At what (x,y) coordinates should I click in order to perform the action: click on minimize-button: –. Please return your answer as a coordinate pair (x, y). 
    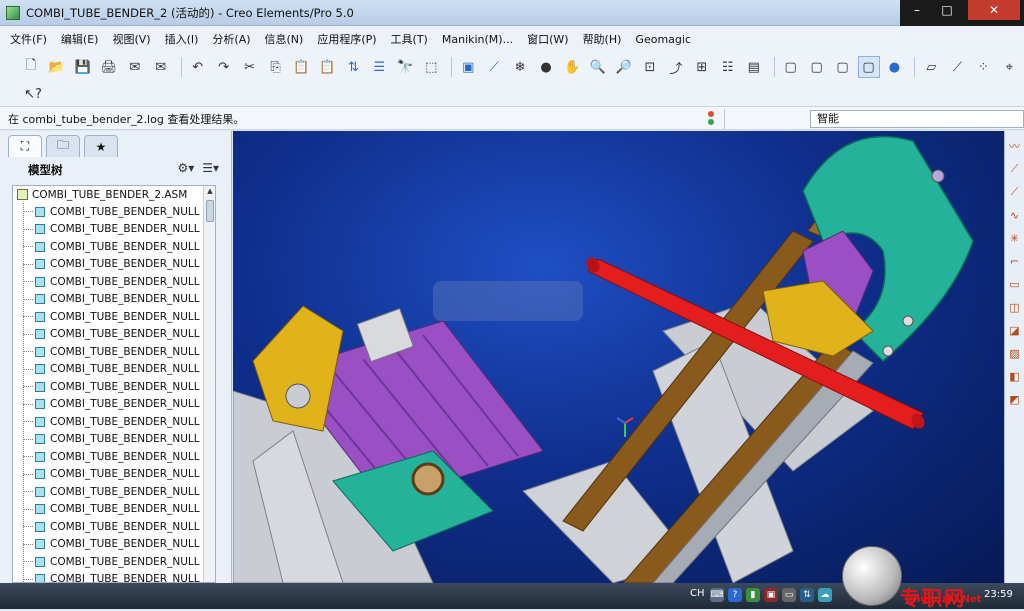
    Looking at the image, I should click on (917, 10).